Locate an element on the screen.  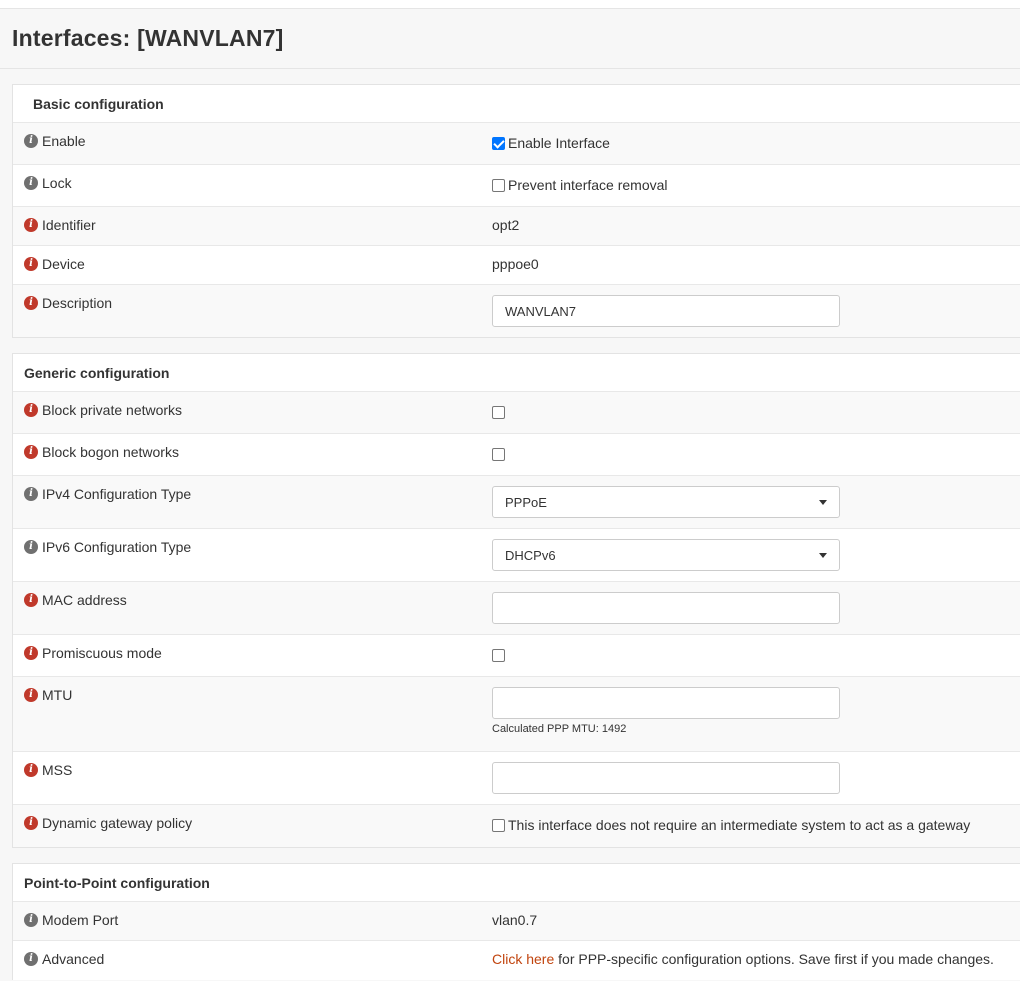
label-enable: i Enable is located at coordinates (55, 141).